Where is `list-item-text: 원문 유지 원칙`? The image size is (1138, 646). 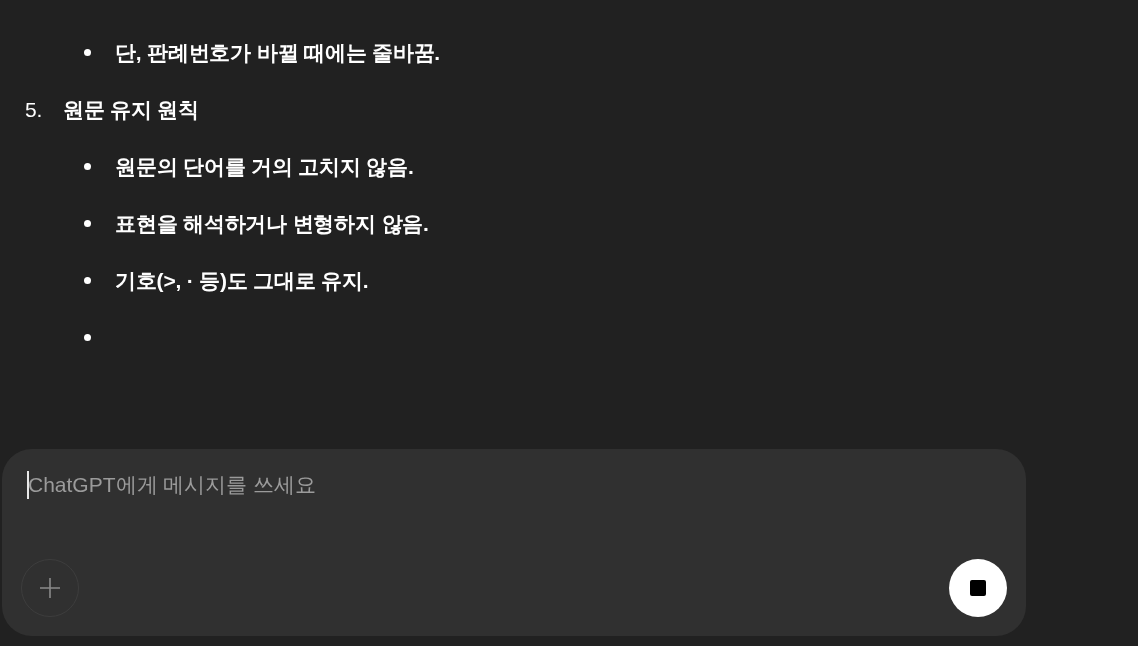
list-item-text: 원문 유지 원칙 is located at coordinates (131, 109).